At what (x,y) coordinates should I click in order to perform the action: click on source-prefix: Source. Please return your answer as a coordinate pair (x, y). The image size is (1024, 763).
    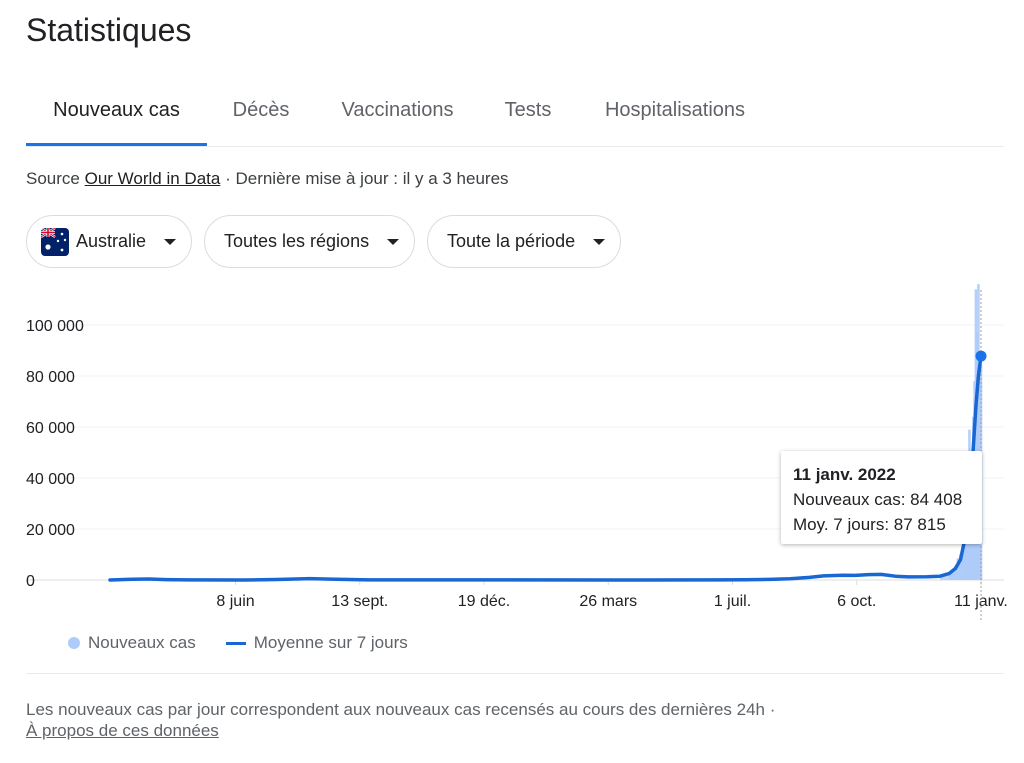
    Looking at the image, I should click on (53, 178).